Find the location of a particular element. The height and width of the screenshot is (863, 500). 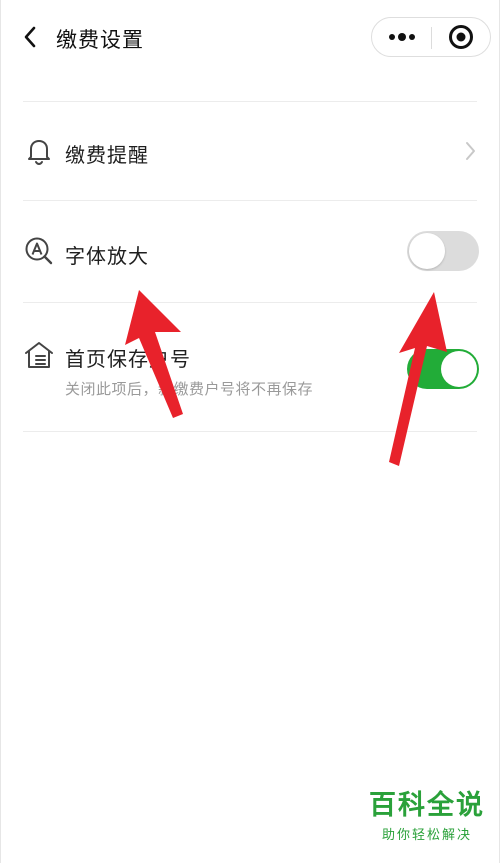

setting-label: 首页保存户号 is located at coordinates (128, 359).